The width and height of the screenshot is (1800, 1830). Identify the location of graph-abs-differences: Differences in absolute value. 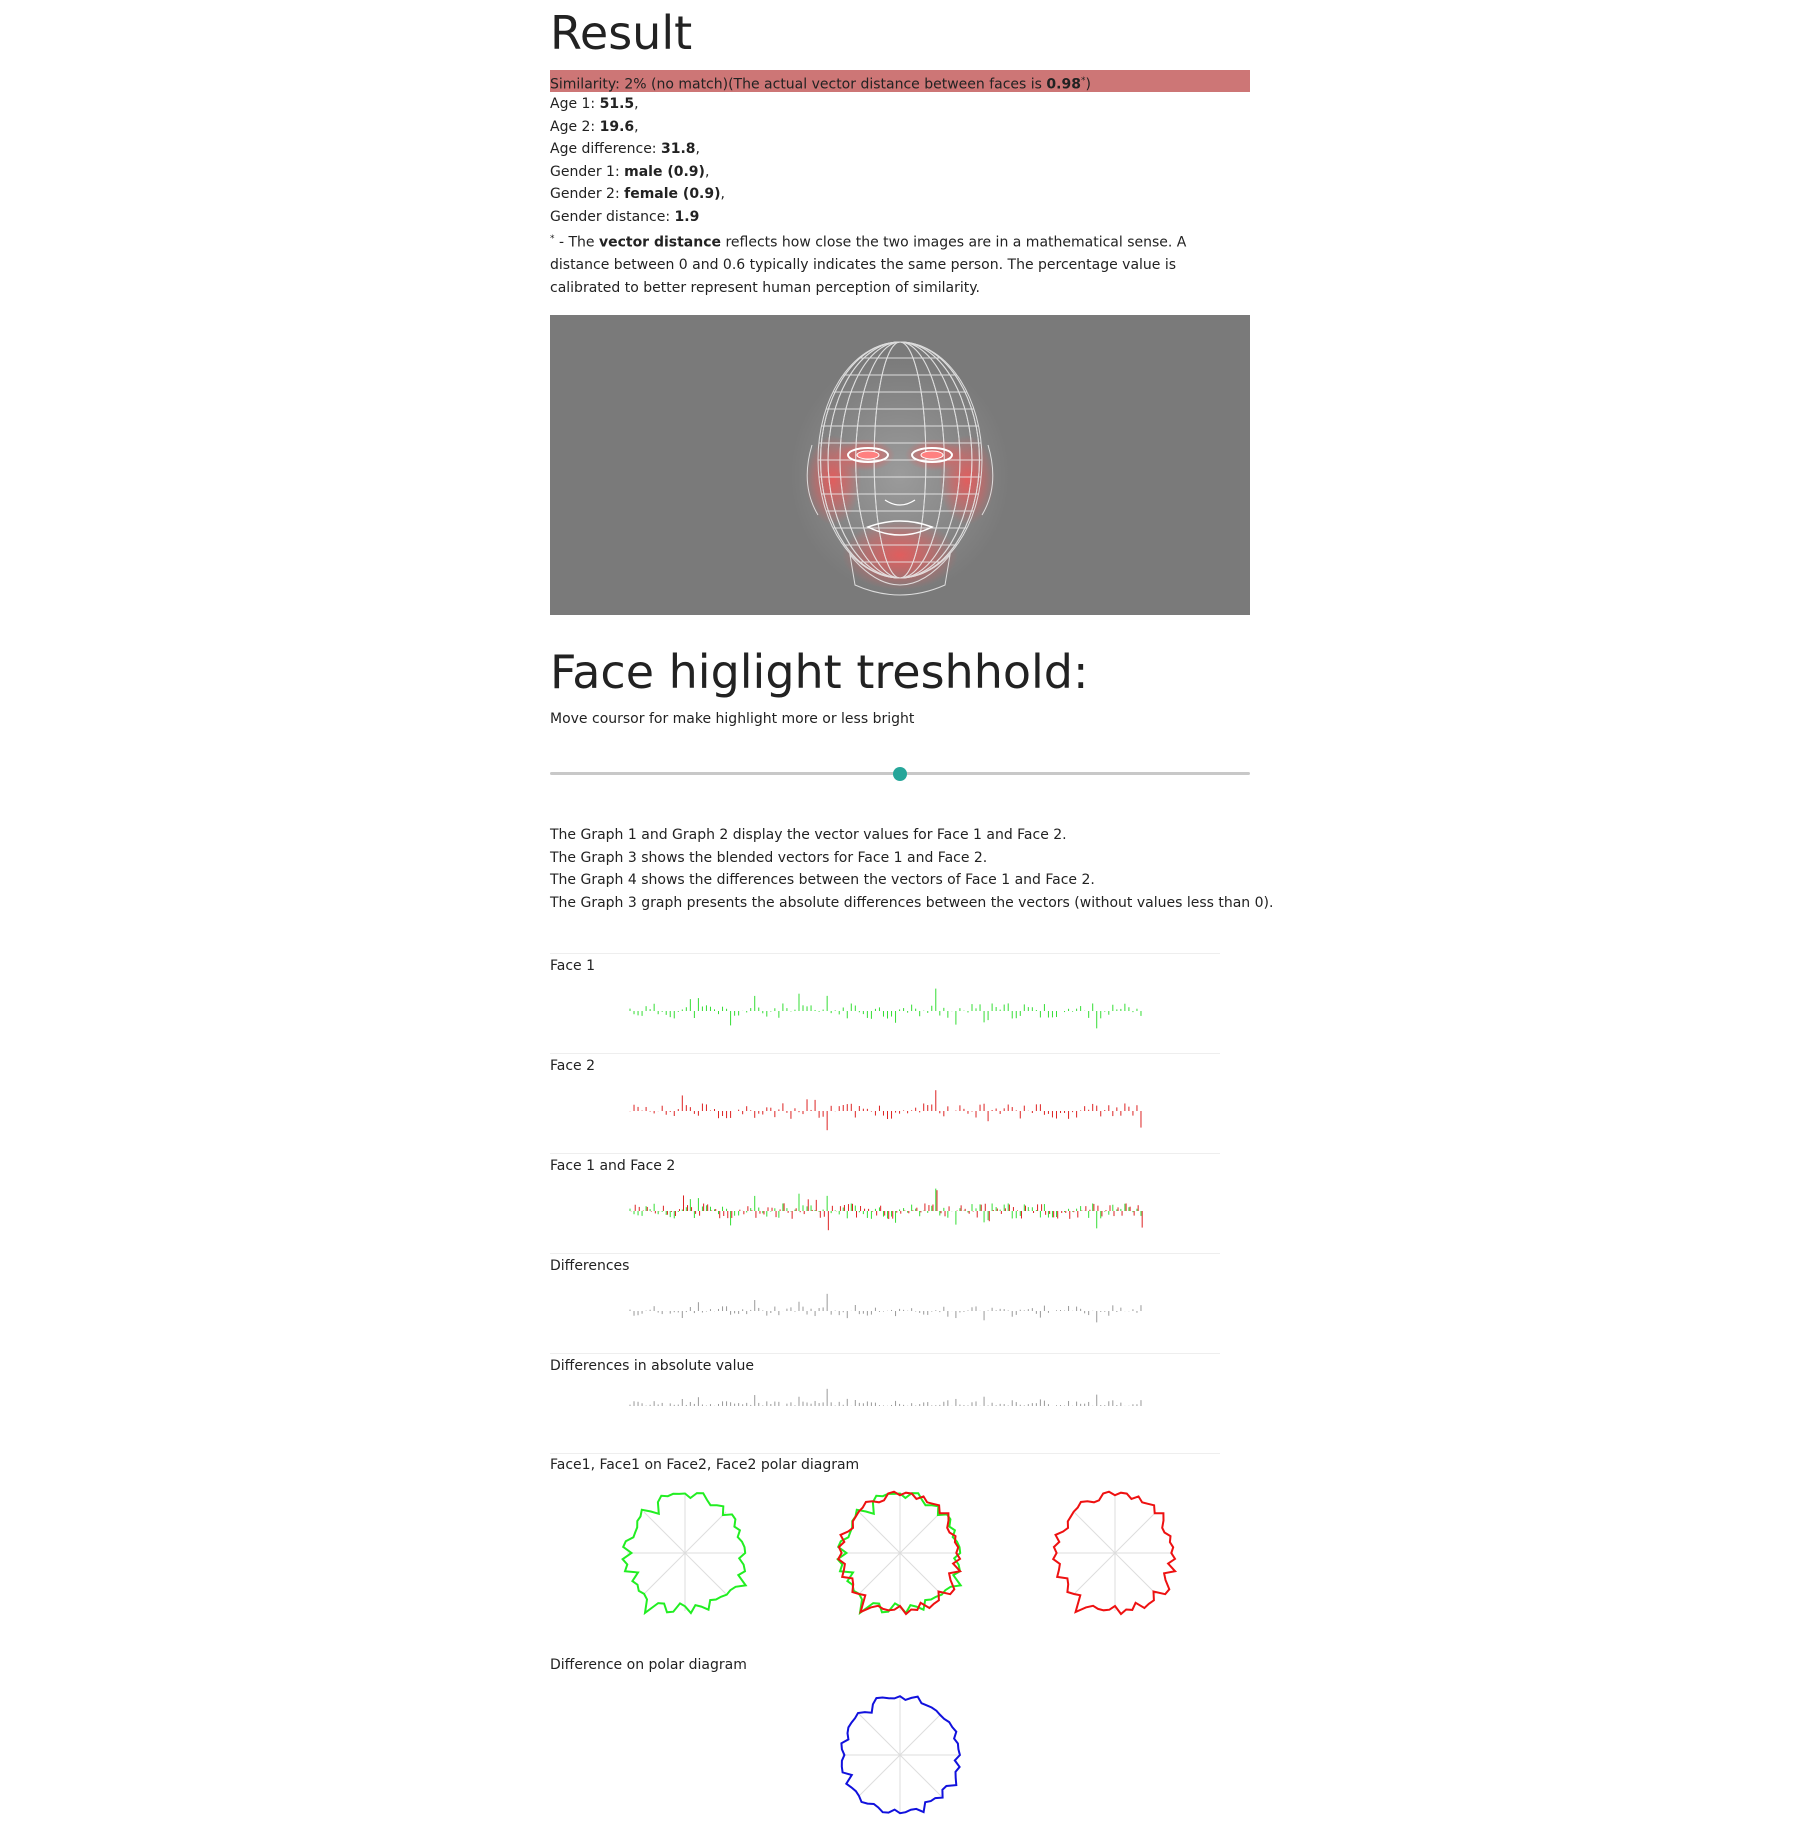
(885, 1403).